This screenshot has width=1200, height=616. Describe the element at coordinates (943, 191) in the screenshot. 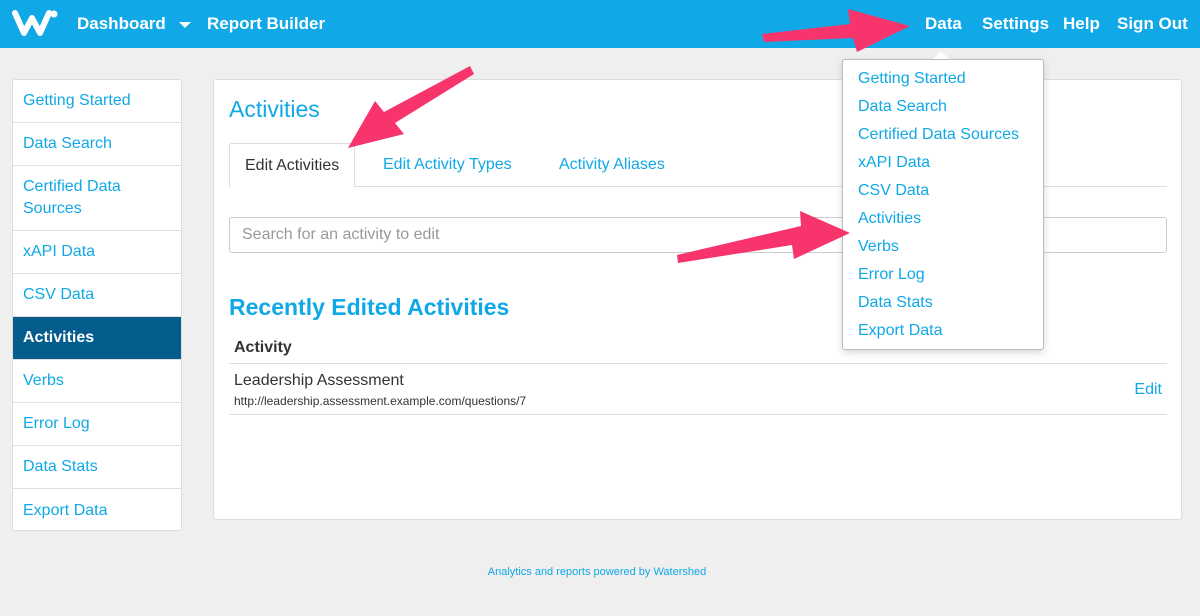

I see `dropdown-item-csv-data: CSV Data` at that location.